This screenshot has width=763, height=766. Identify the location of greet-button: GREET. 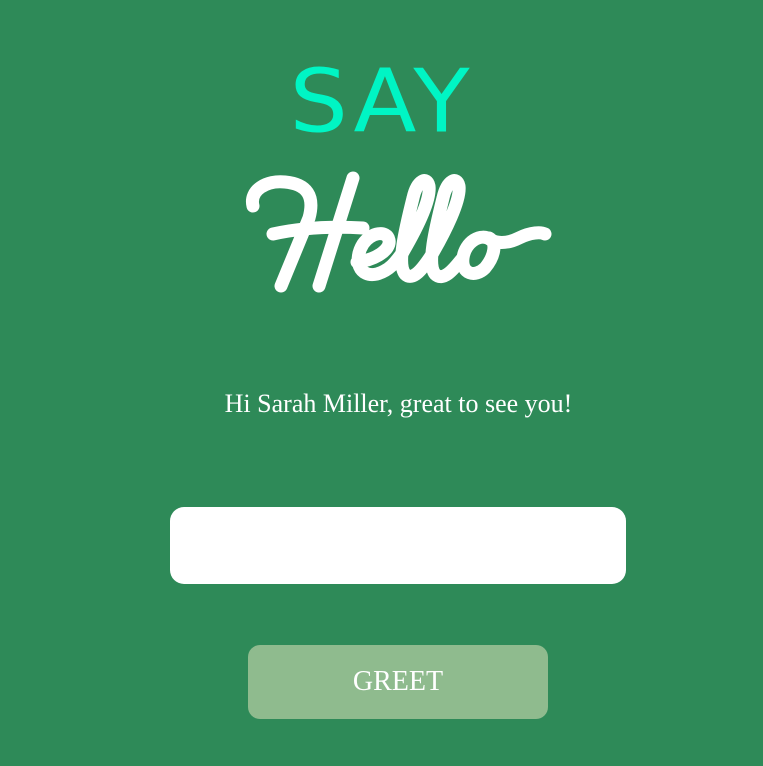
(398, 682).